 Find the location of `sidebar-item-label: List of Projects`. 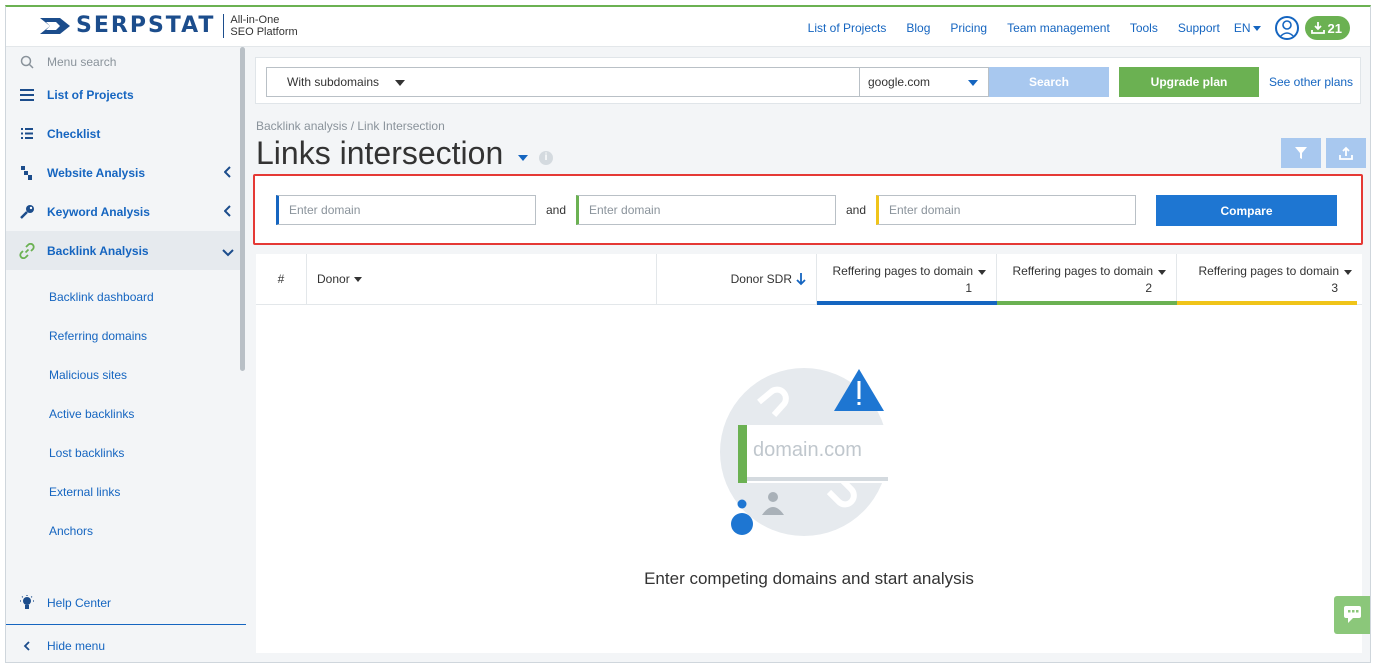

sidebar-item-label: List of Projects is located at coordinates (90, 94).